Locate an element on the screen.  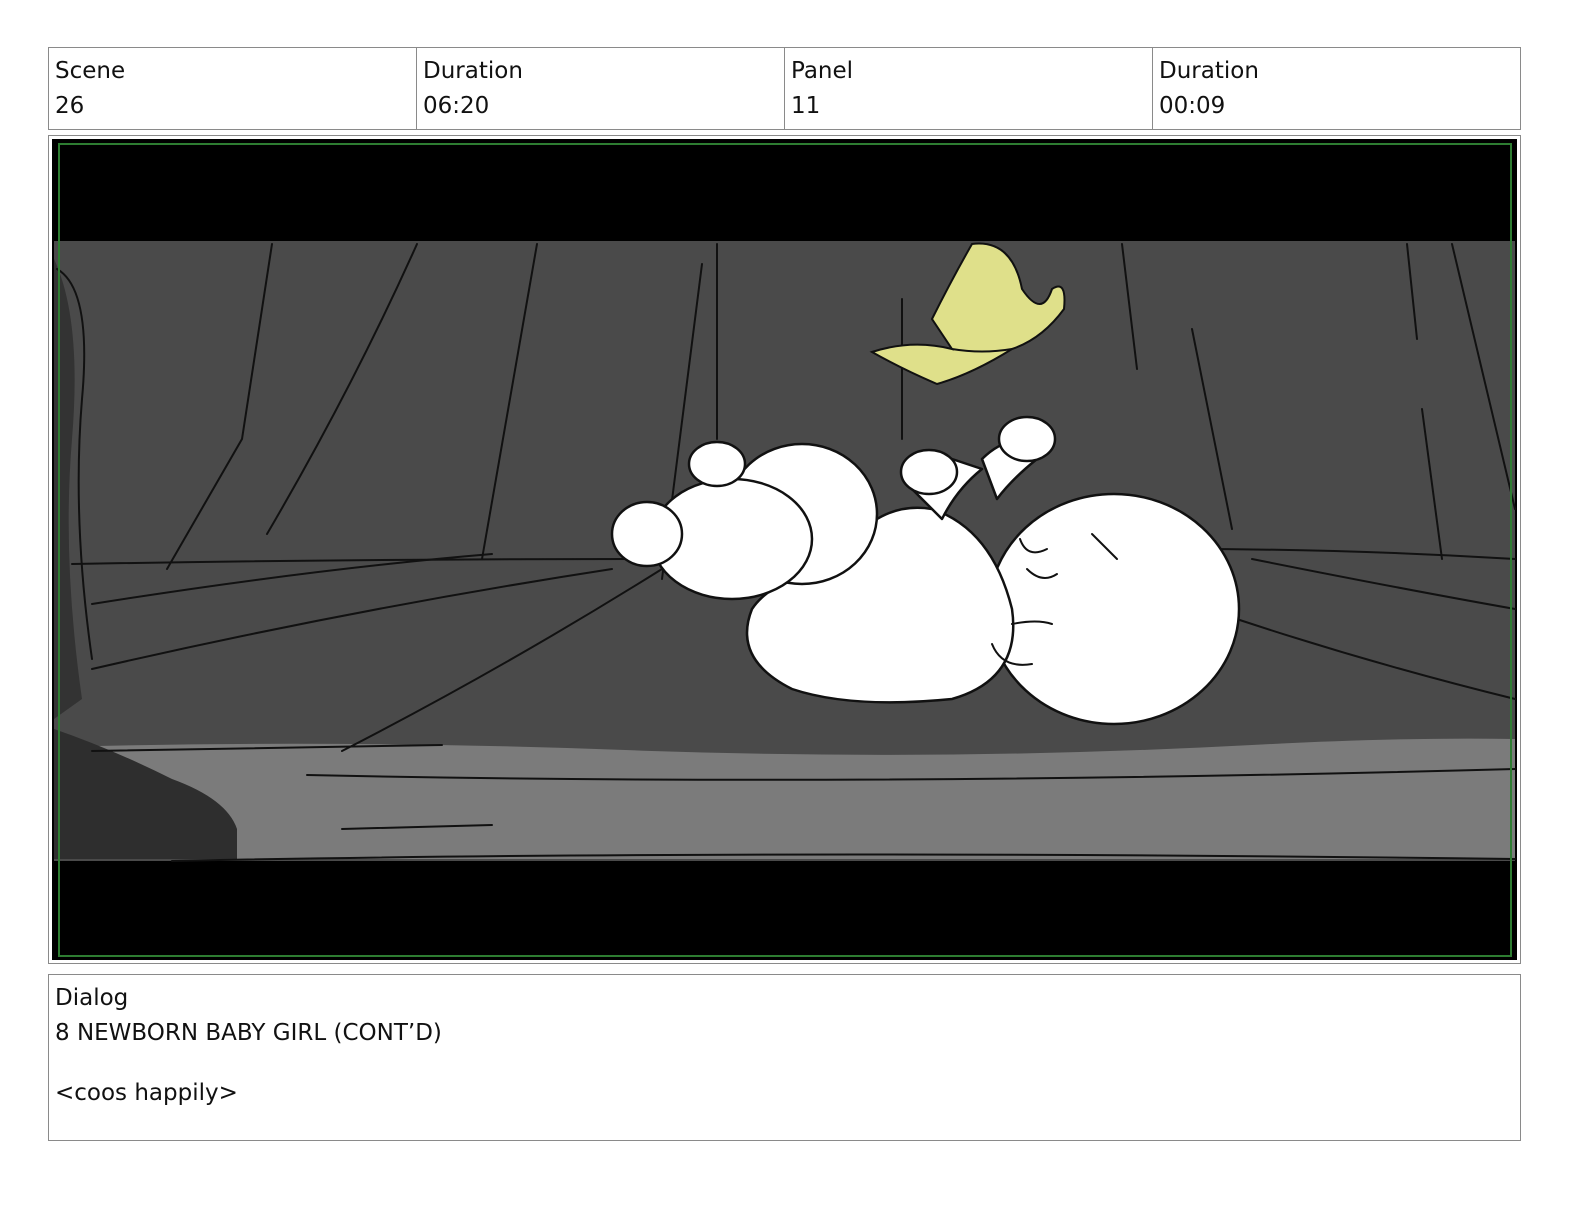
baby-foot-right is located at coordinates (717, 464).